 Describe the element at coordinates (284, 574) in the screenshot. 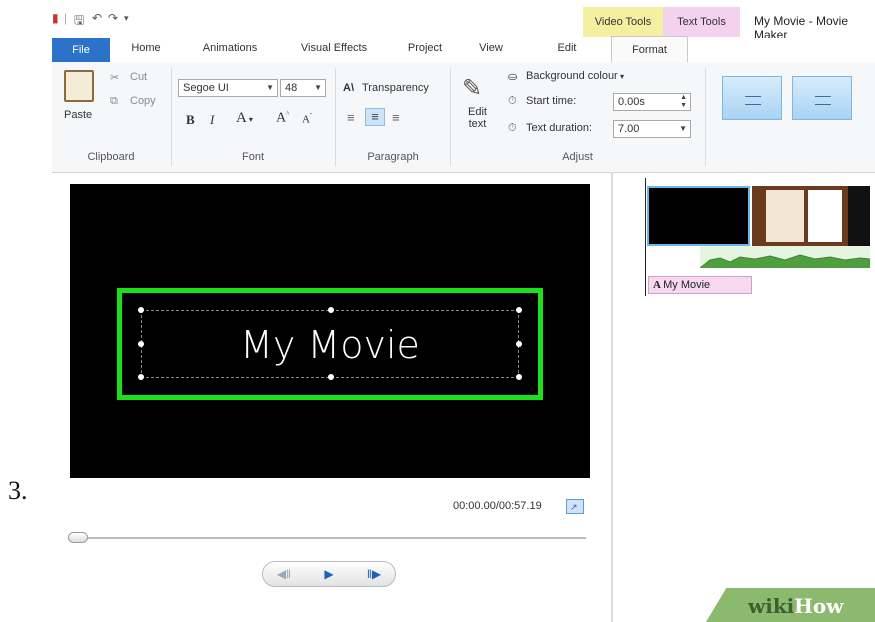

I see `previous-frame-icon: ◀‖` at that location.